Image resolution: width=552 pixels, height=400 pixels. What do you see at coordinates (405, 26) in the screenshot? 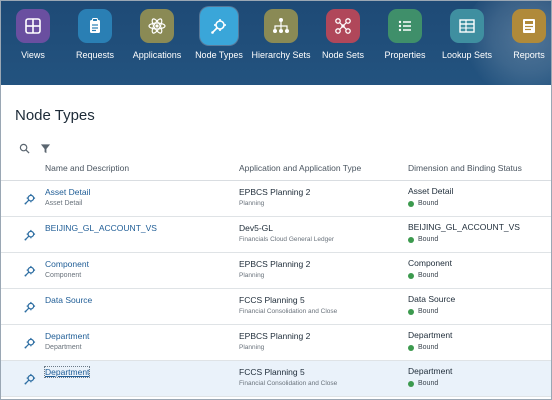
I see `list-icon` at bounding box center [405, 26].